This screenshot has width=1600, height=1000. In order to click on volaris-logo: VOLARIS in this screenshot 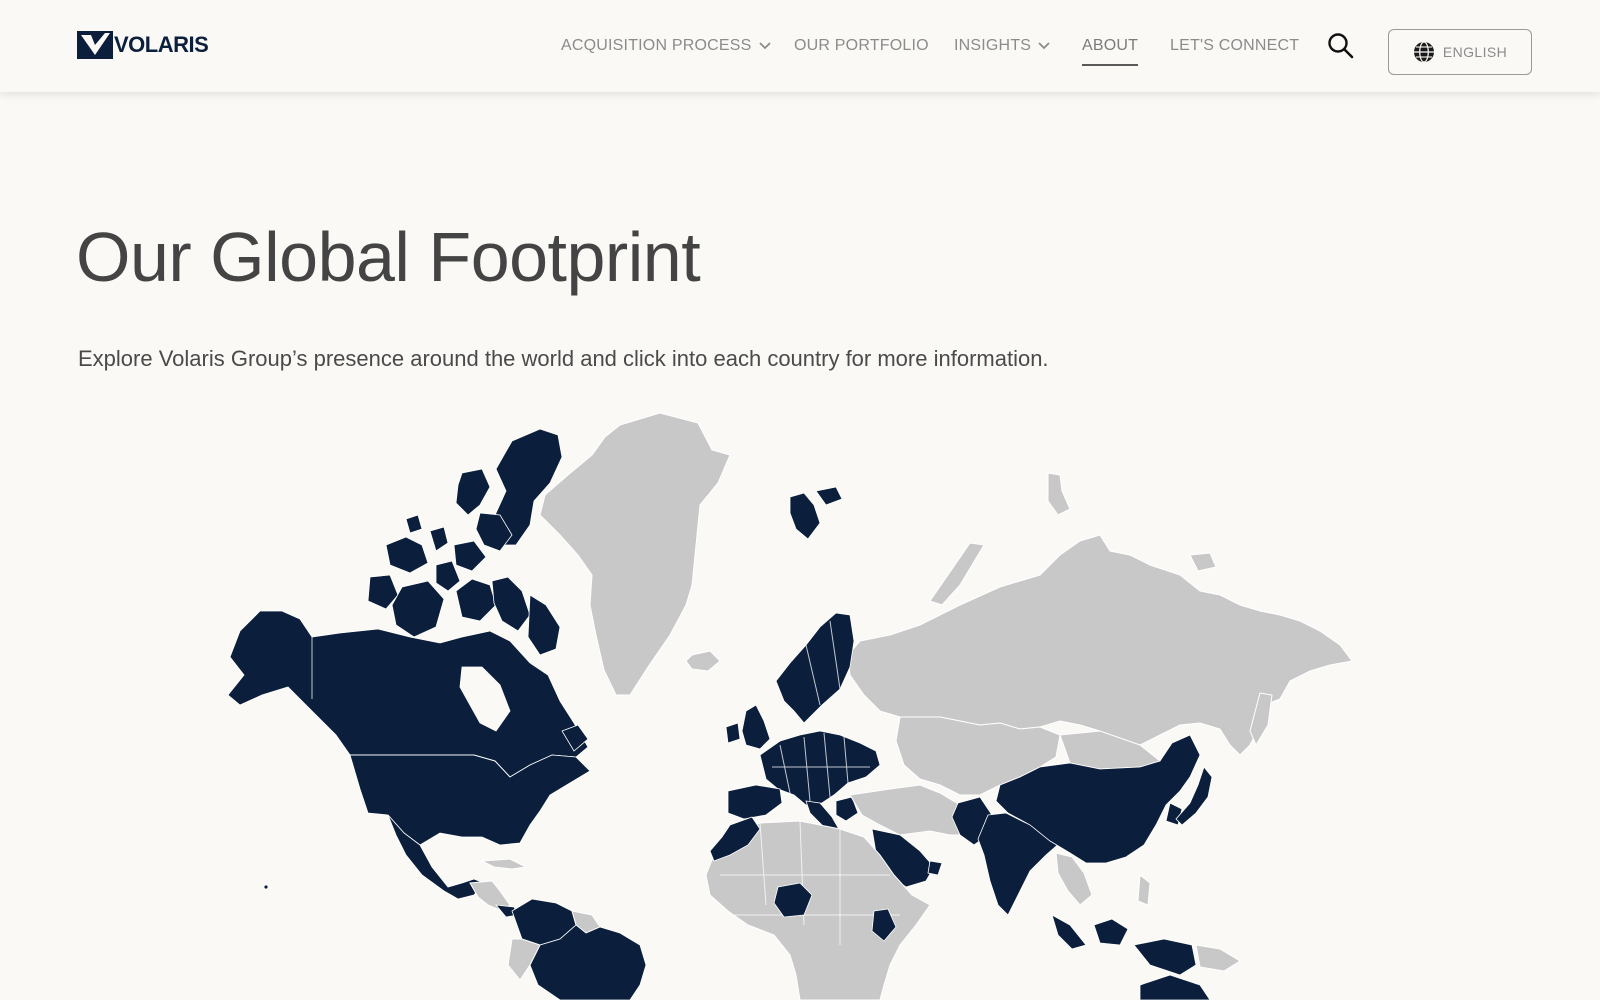, I will do `click(143, 45)`.